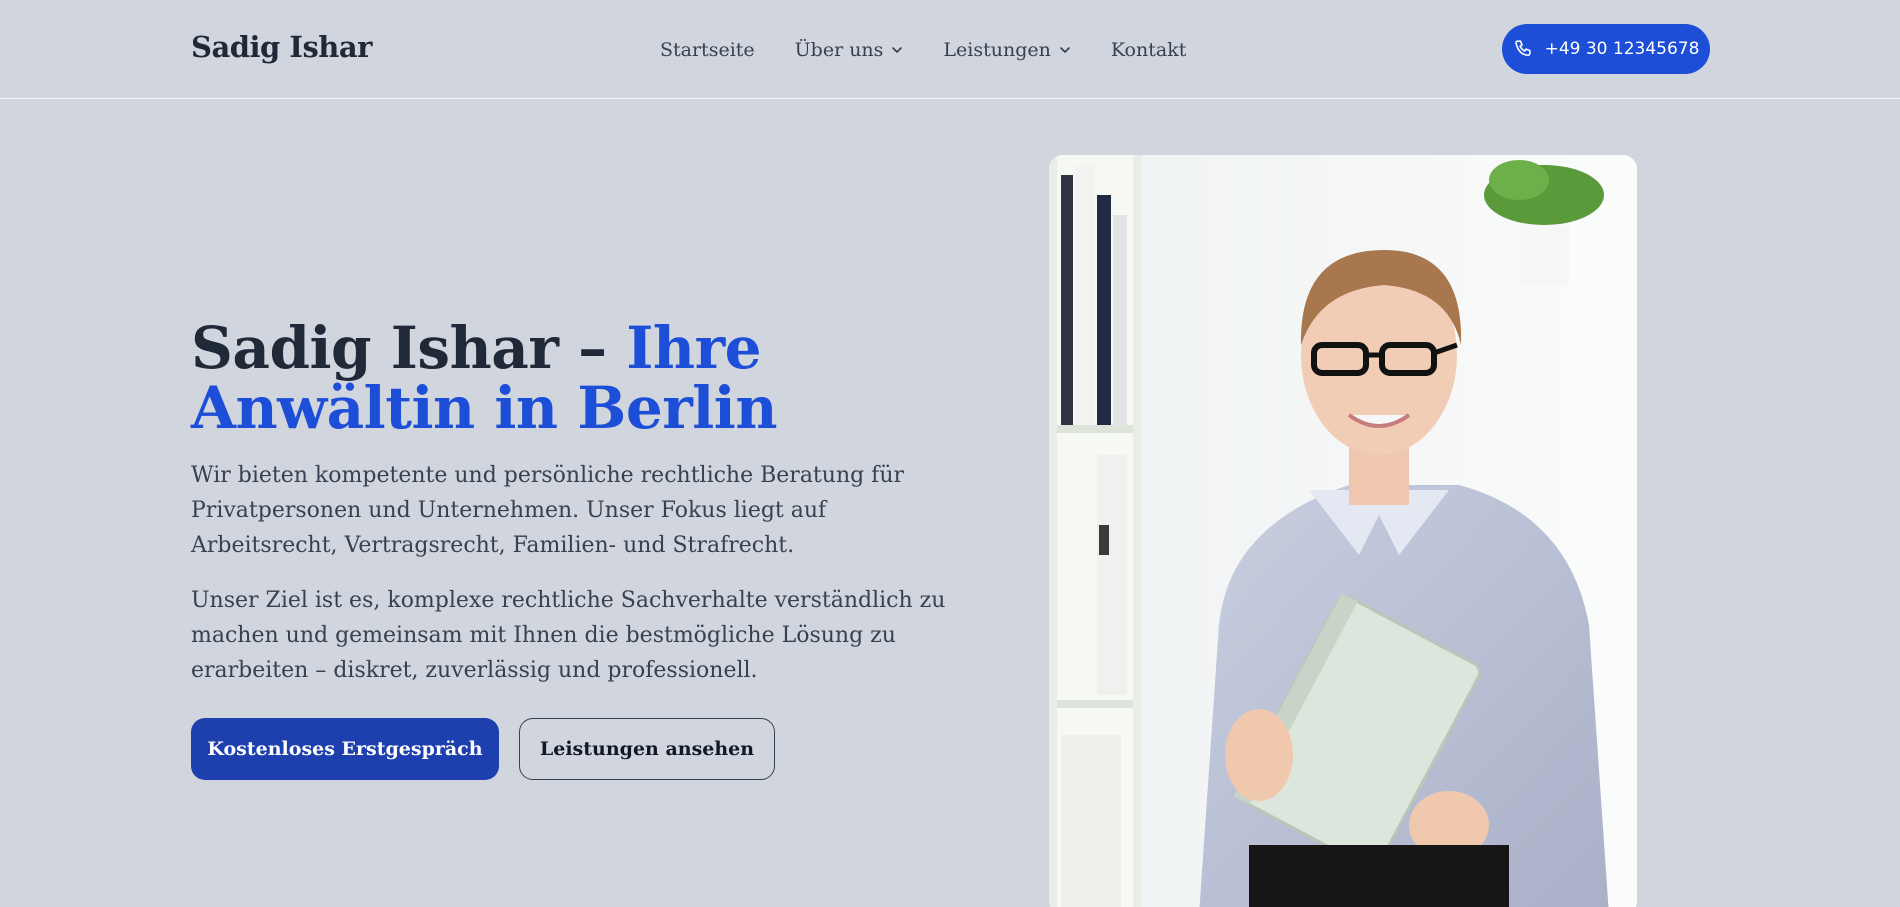  I want to click on nav-item-label: Startseite, so click(707, 50).